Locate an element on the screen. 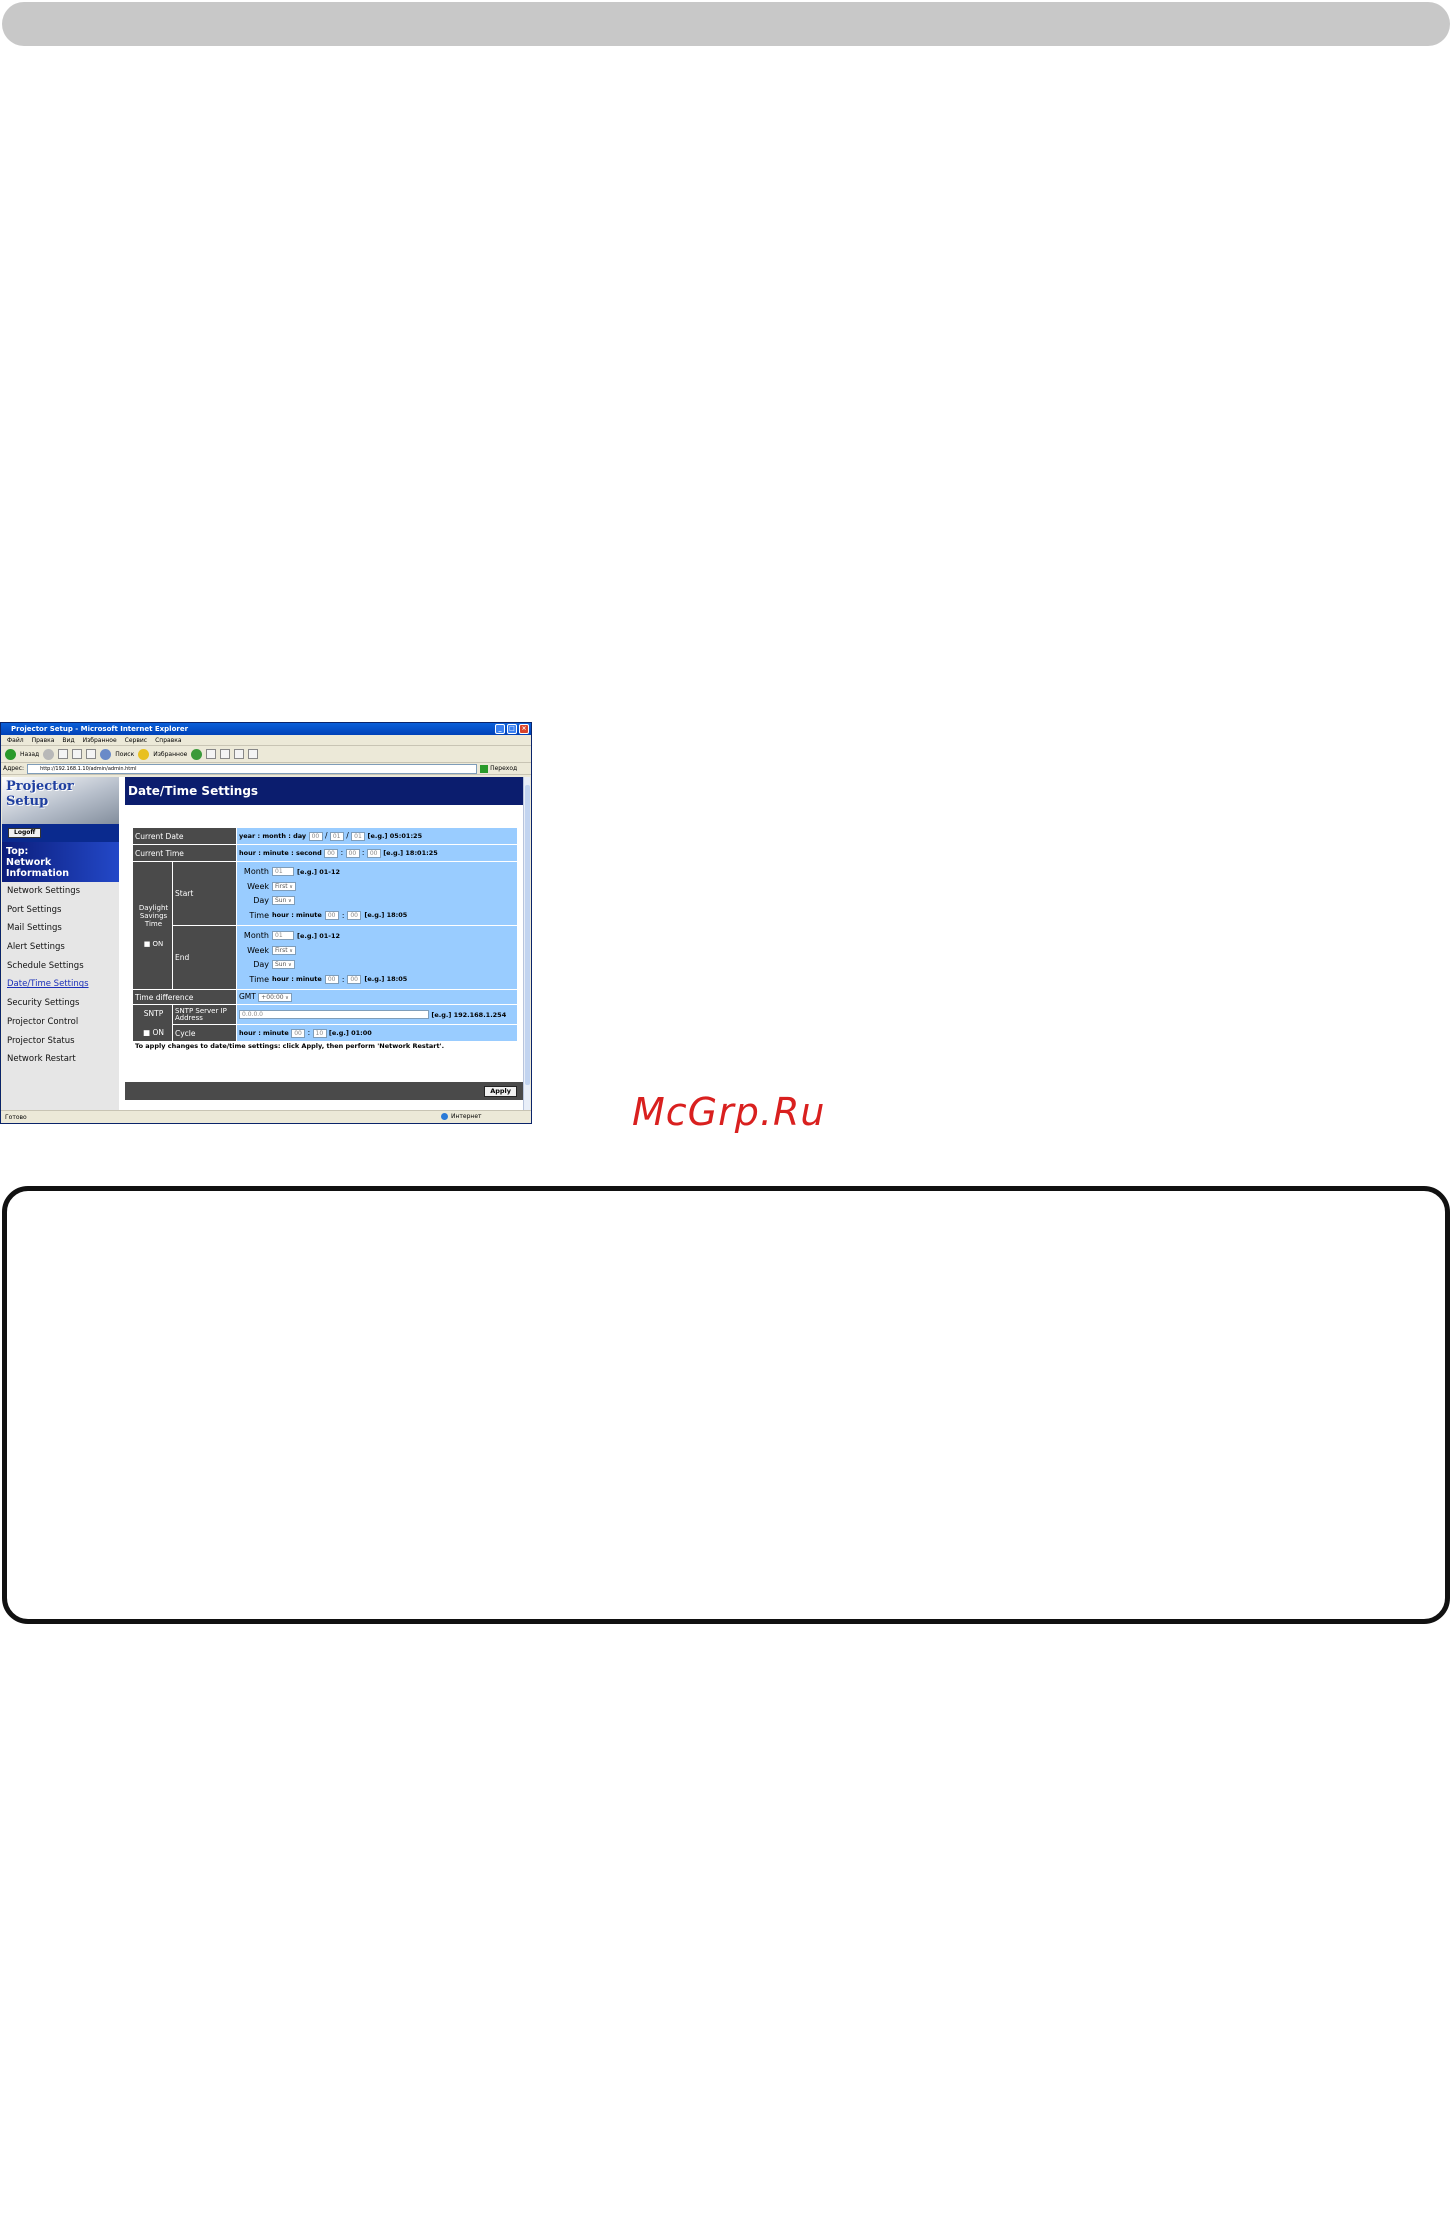 The height and width of the screenshot is (2223, 1452). dst-on-checkbox: ■ ON is located at coordinates (153, 944).